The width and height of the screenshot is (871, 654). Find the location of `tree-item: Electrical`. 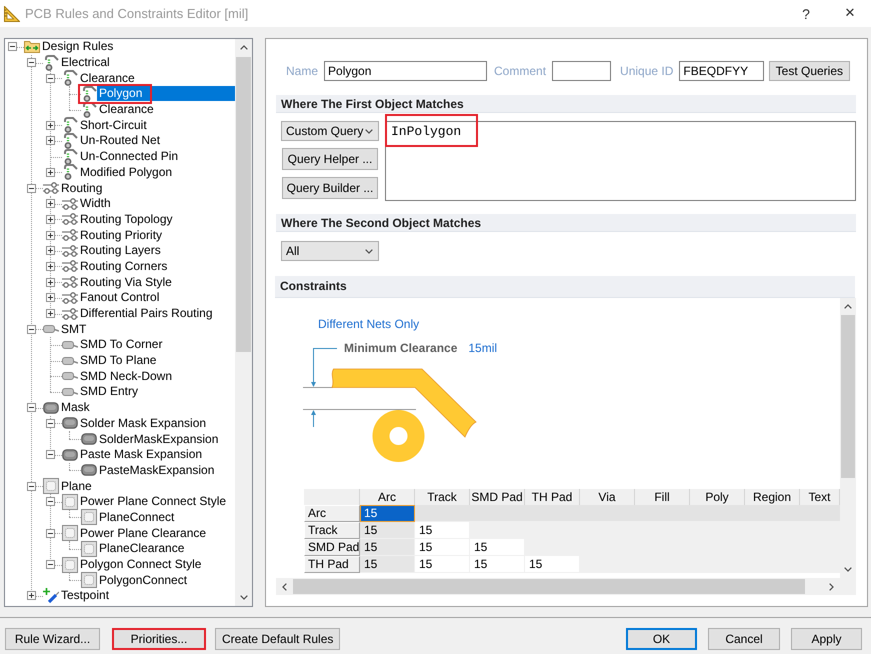

tree-item: Electrical is located at coordinates (85, 62).